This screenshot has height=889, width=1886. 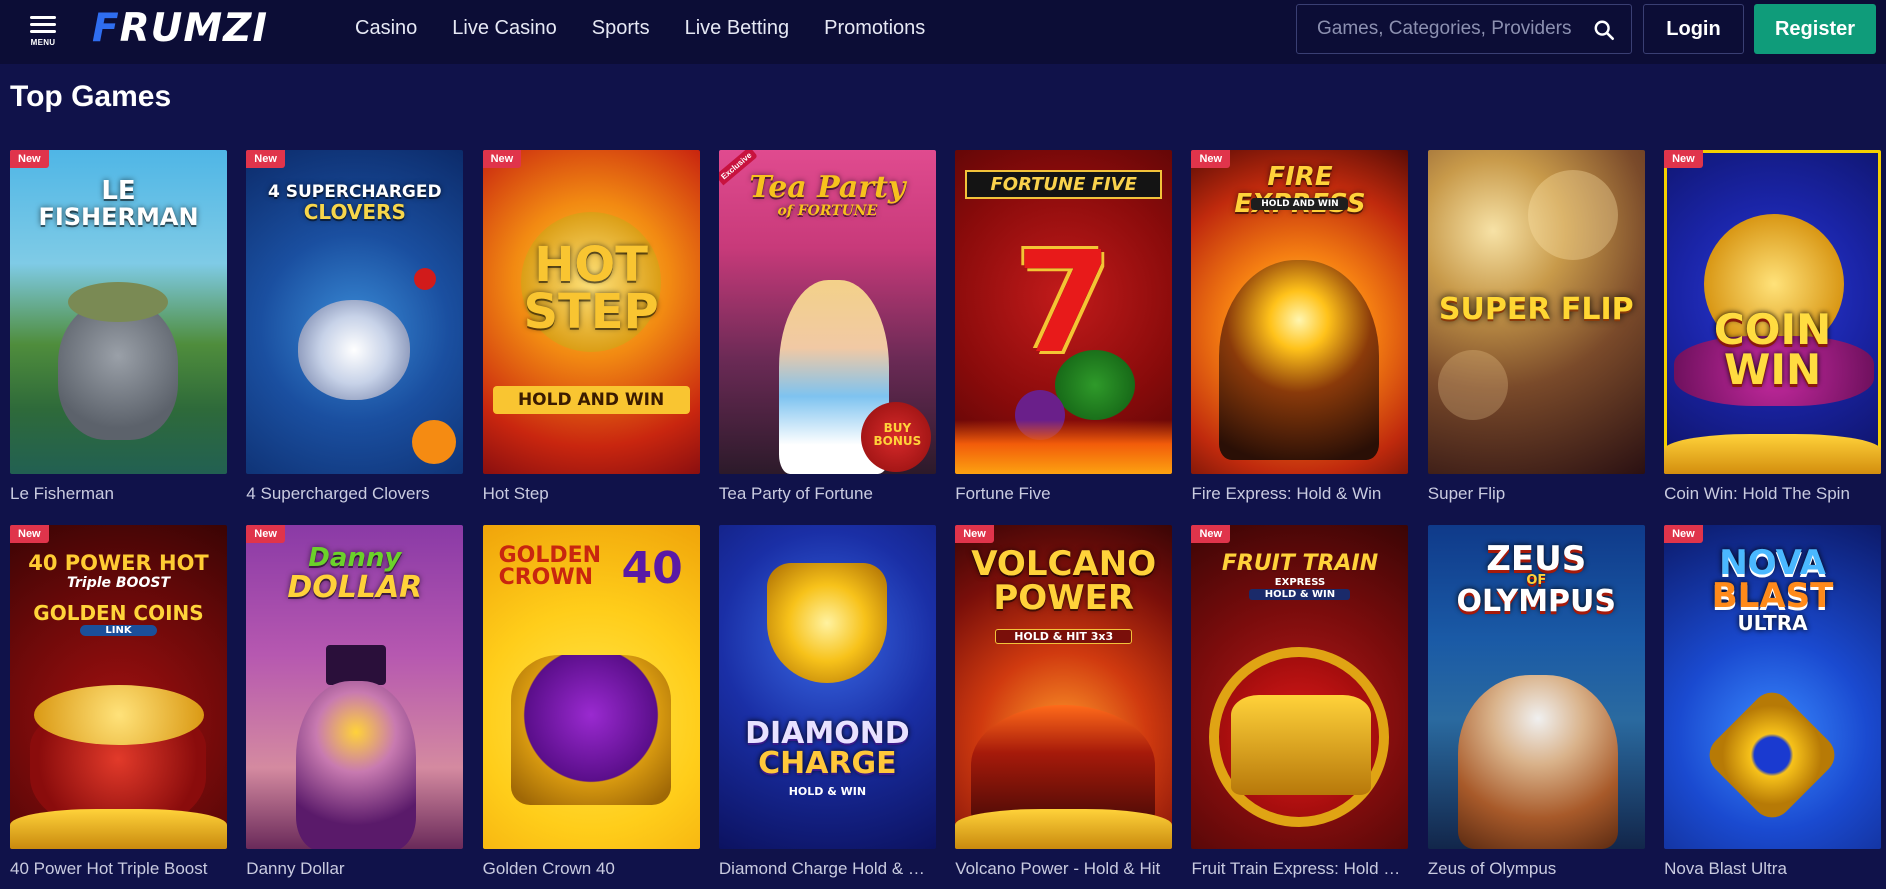 What do you see at coordinates (434, 442) in the screenshot?
I see `orange-icon` at bounding box center [434, 442].